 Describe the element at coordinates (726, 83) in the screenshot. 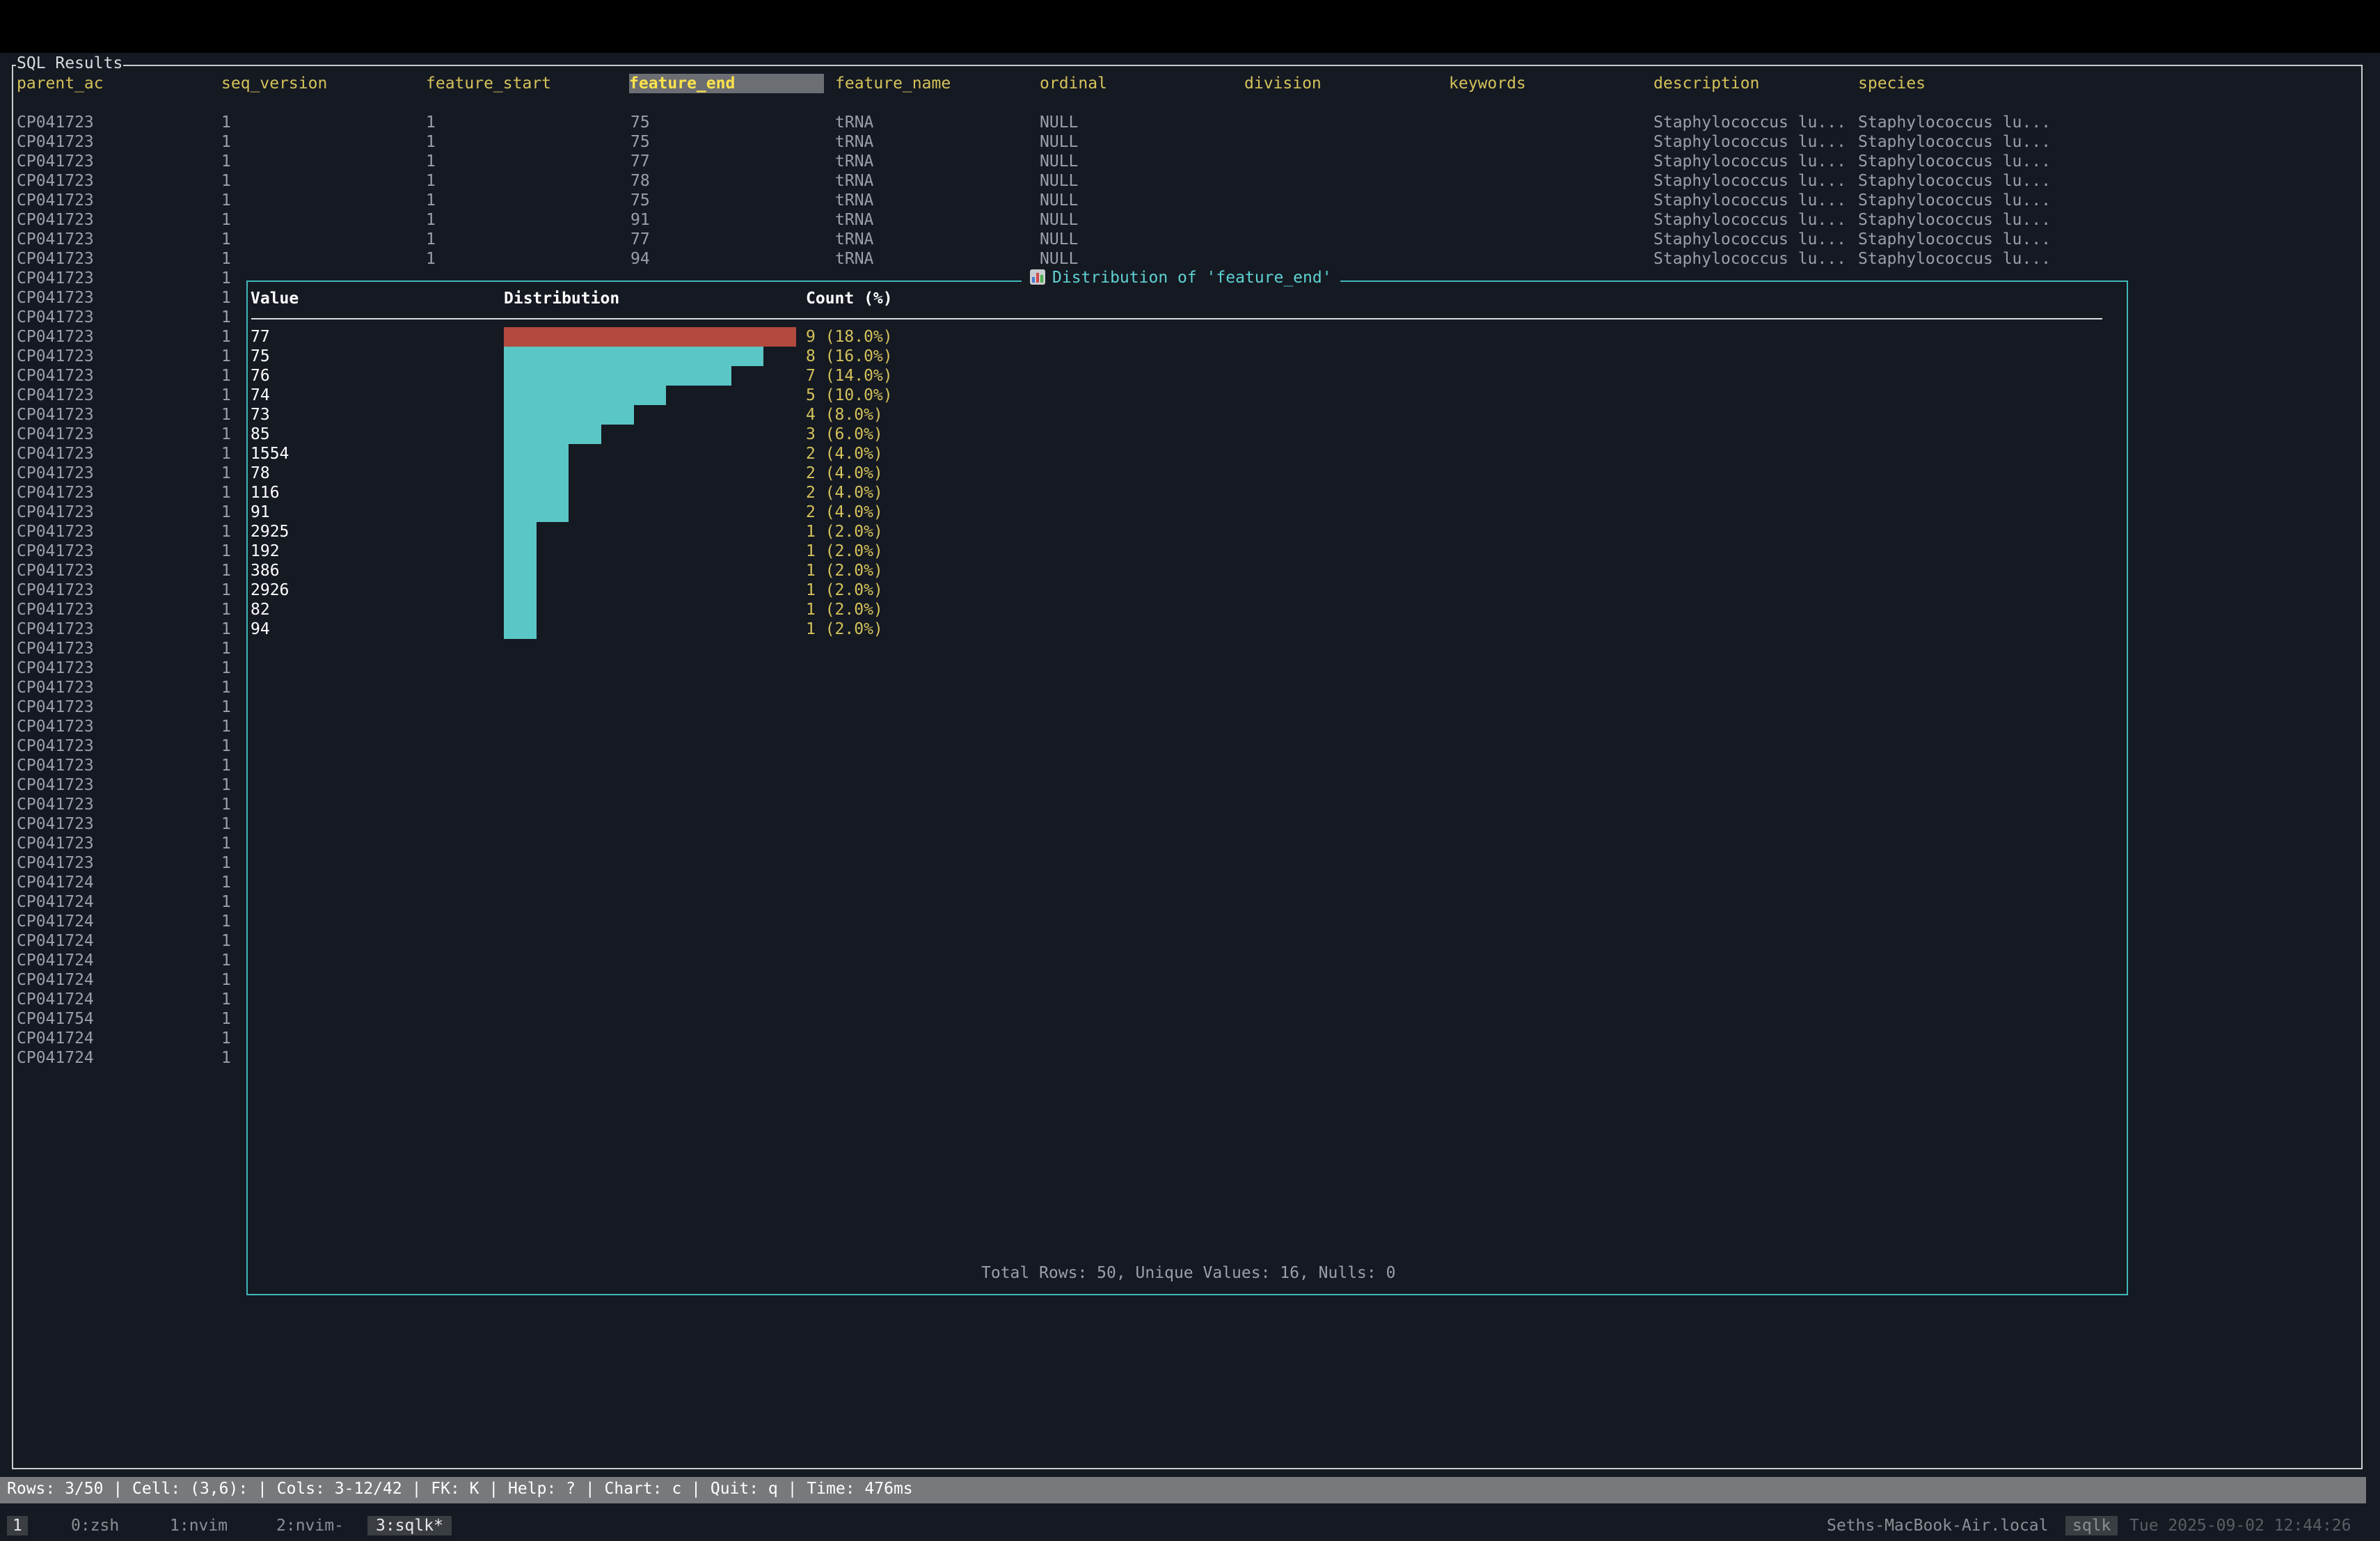

I see `column-header-feature-end: feature_end` at that location.